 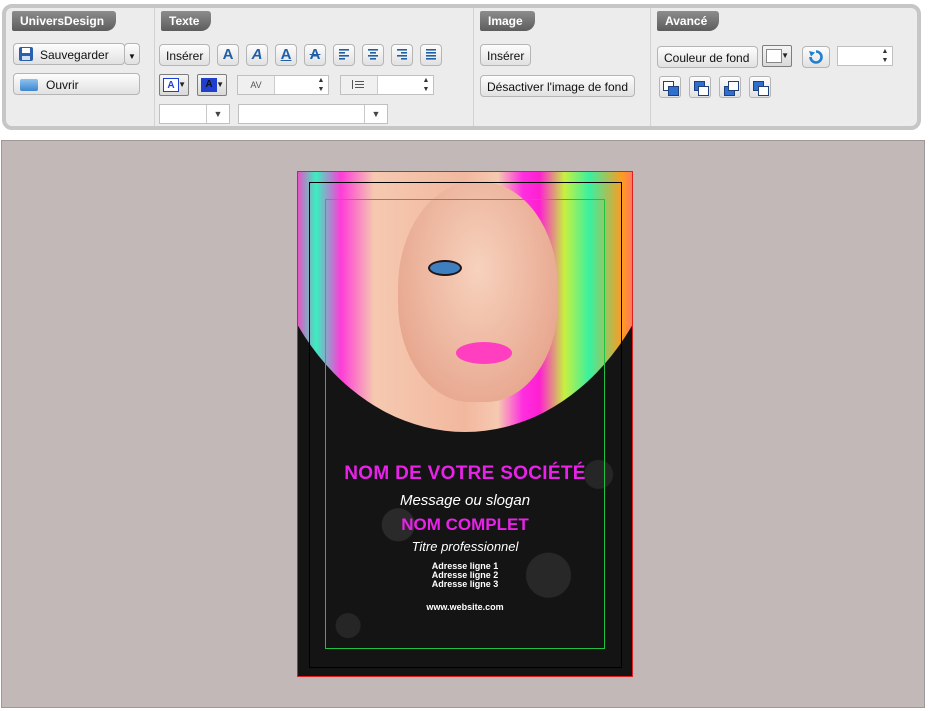 I want to click on align-left-icon, so click(x=344, y=55).